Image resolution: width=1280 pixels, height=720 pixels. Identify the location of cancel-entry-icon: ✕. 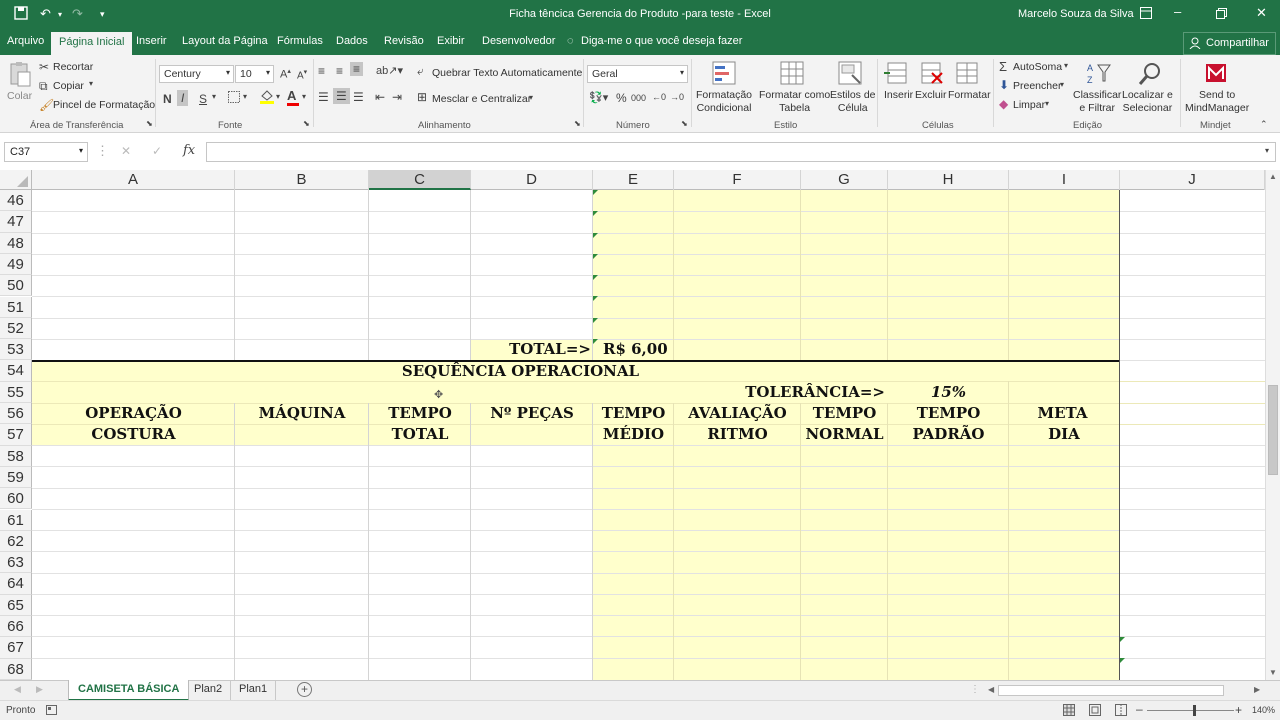
(126, 151).